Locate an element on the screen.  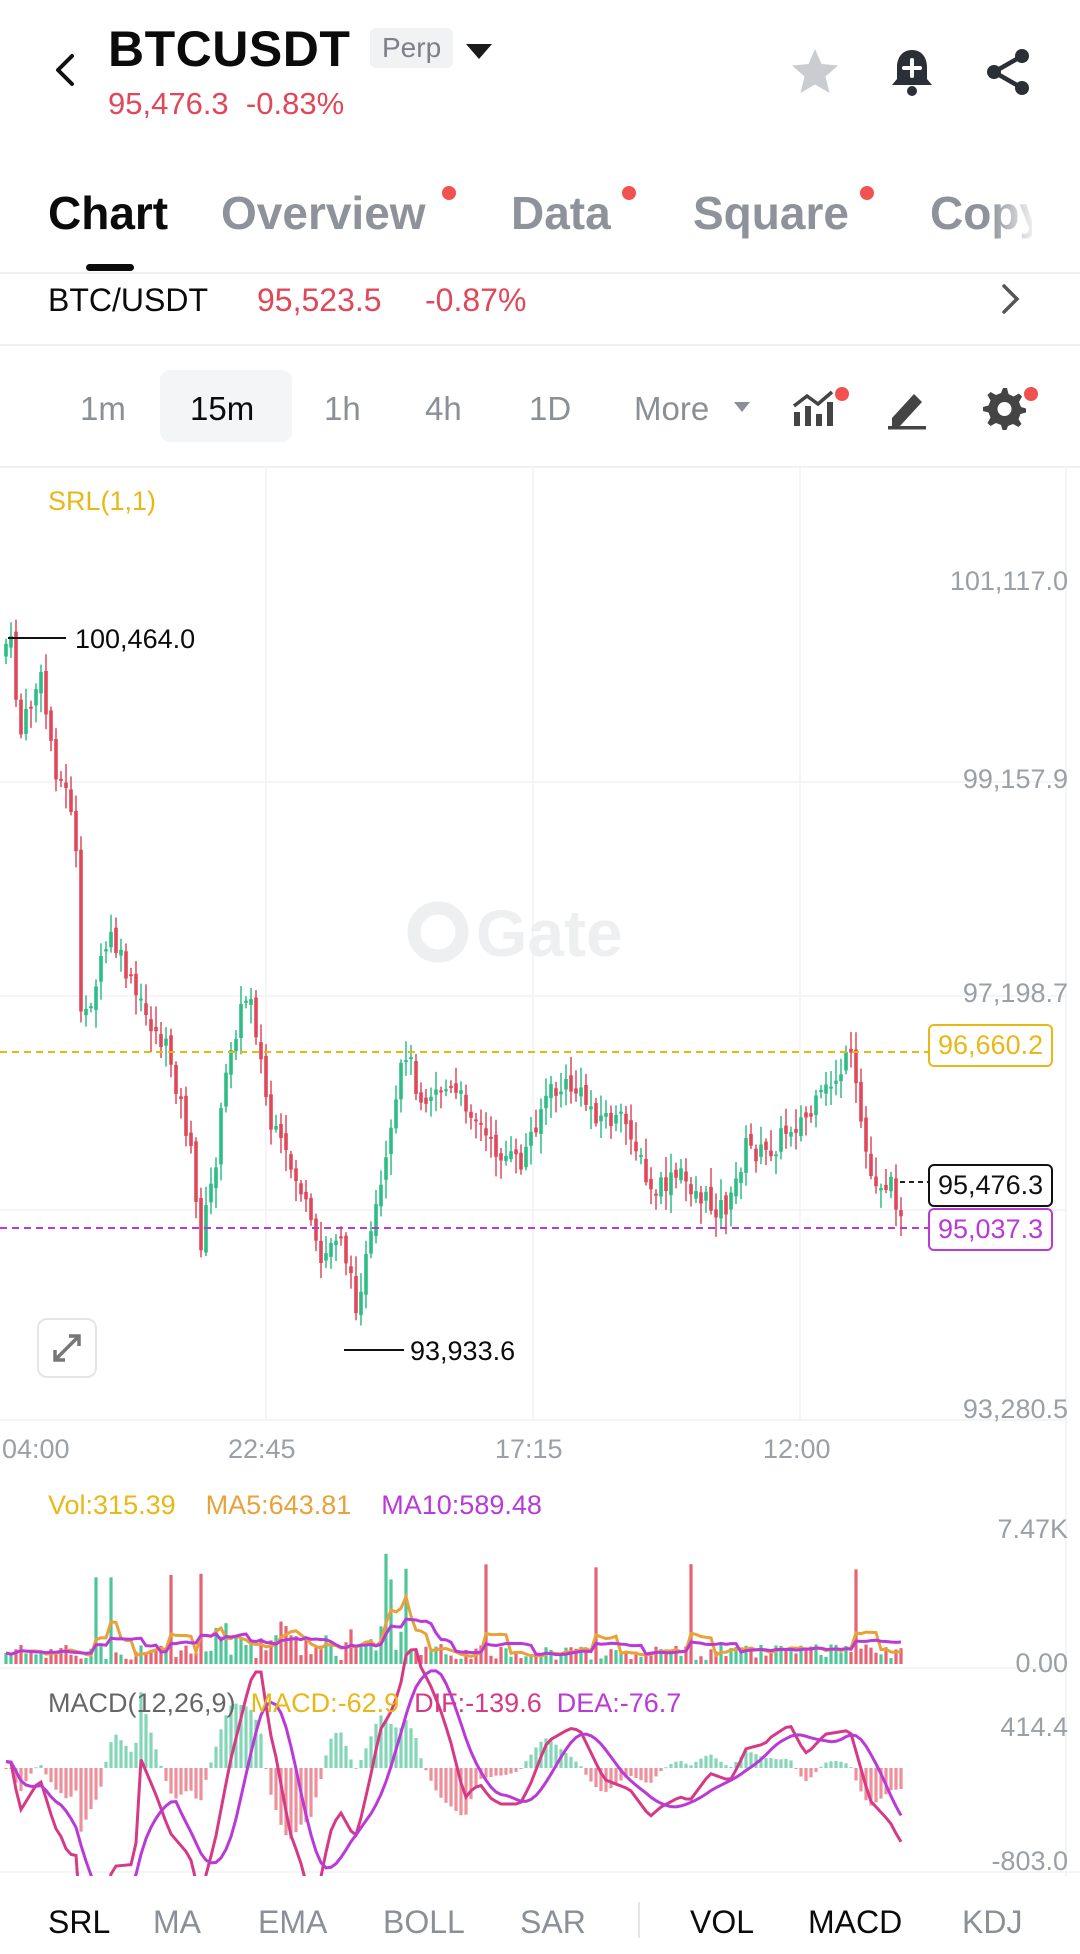
share-icon is located at coordinates (1008, 72).